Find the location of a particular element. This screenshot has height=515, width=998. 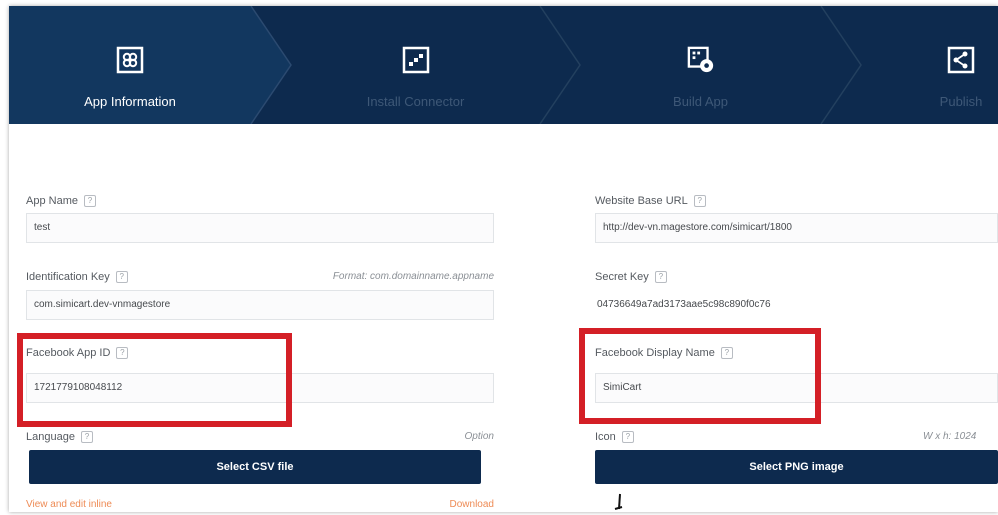

step-label: App Information is located at coordinates (130, 101).